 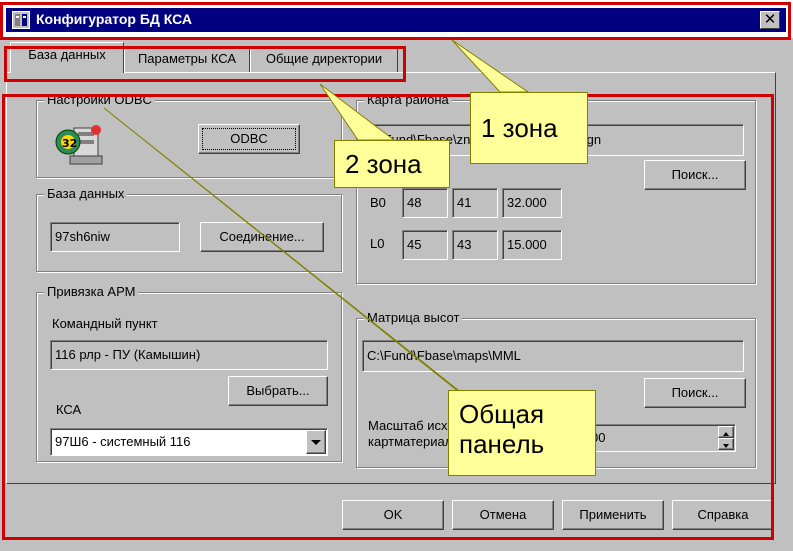 What do you see at coordinates (502, 444) in the screenshot?
I see `panel-callout-line2: панель` at bounding box center [502, 444].